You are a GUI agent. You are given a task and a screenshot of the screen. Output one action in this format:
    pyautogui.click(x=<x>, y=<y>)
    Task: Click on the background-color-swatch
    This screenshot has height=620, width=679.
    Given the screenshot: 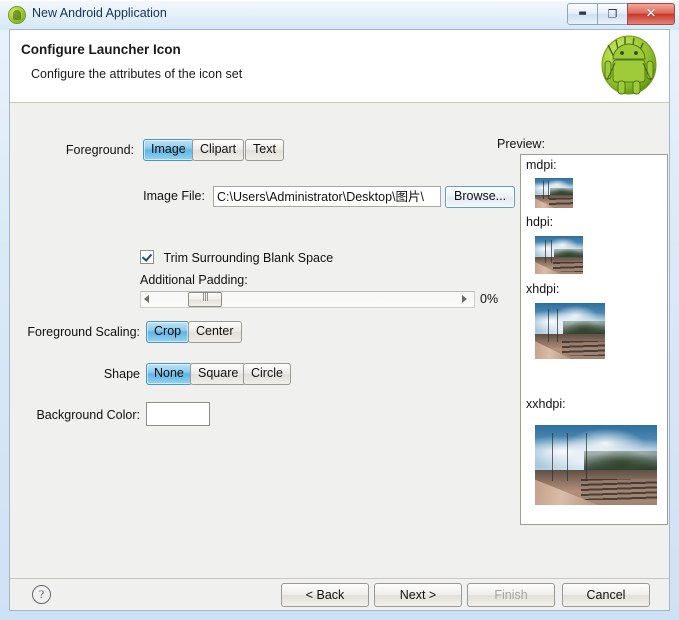 What is the action you would take?
    pyautogui.click(x=178, y=414)
    